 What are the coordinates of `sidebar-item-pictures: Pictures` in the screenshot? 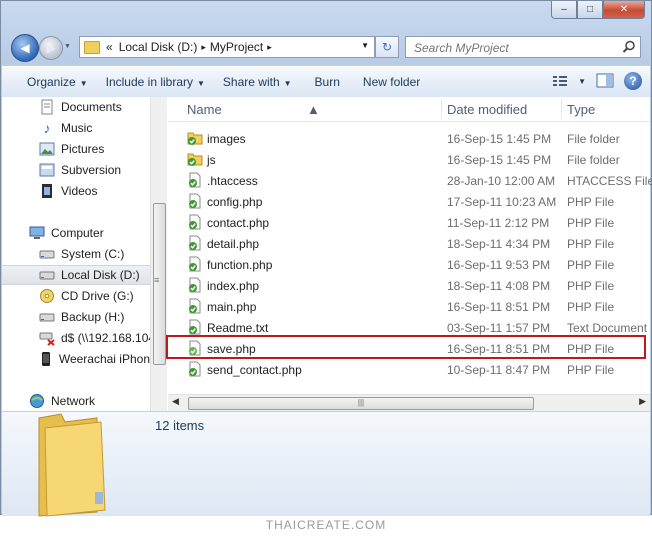 It's located at (76, 149).